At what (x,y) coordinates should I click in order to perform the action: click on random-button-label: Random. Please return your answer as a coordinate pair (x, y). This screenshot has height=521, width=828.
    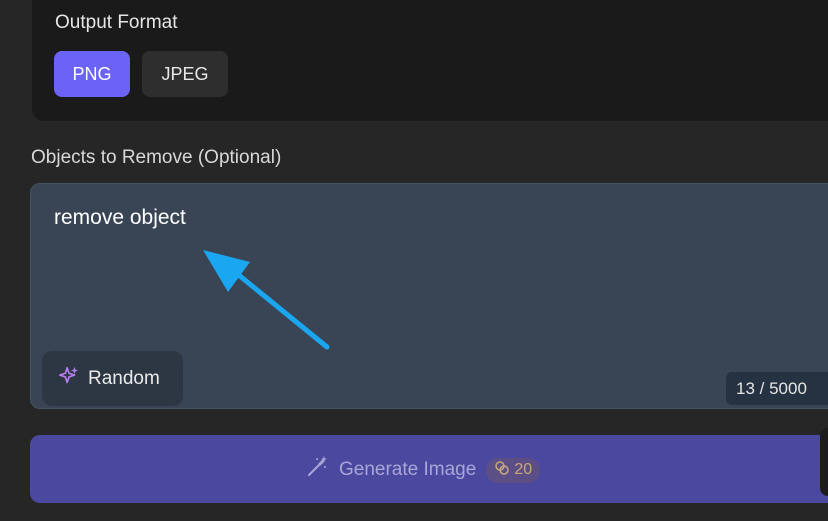
    Looking at the image, I should click on (124, 378).